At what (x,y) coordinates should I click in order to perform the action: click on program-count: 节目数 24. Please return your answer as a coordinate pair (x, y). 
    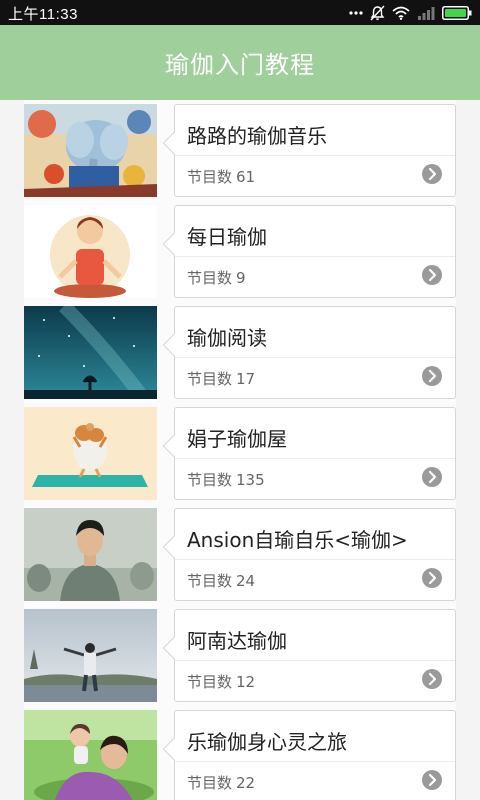
    Looking at the image, I should click on (221, 580).